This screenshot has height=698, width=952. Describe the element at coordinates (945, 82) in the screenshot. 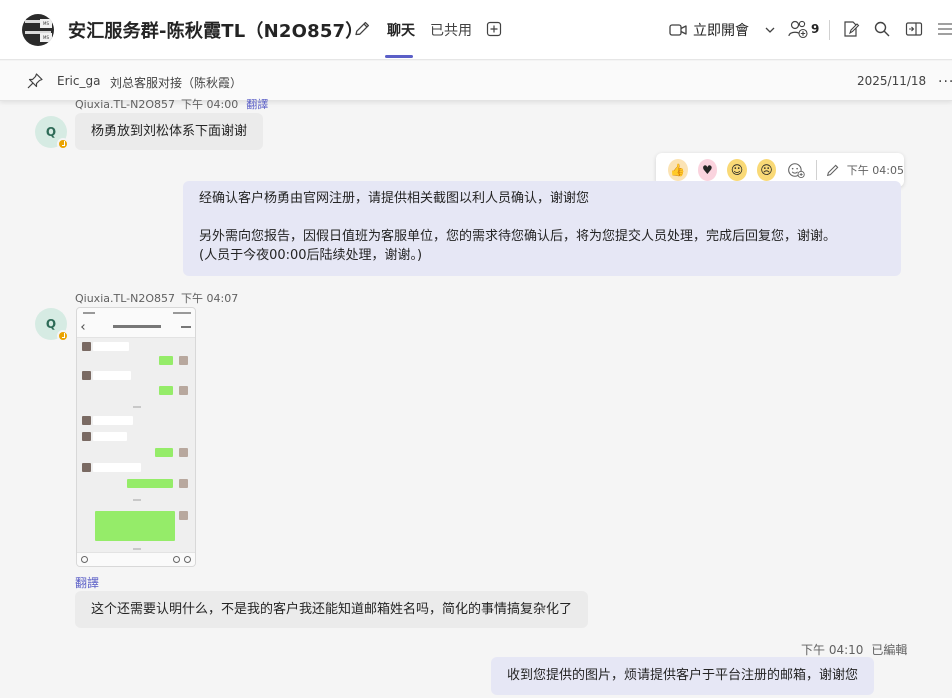

I see `more-options-icon: ···` at that location.